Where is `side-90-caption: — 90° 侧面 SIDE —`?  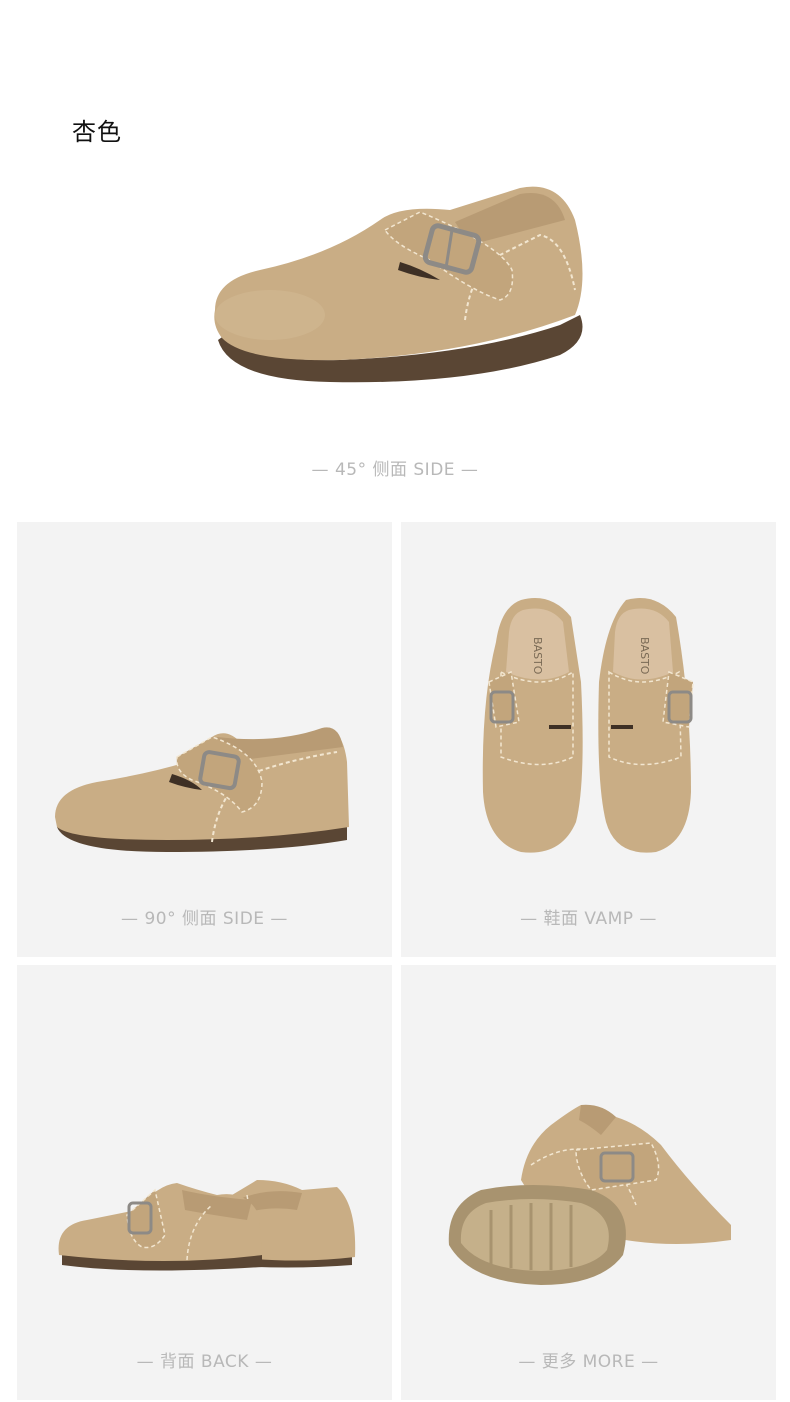 side-90-caption: — 90° 侧面 SIDE — is located at coordinates (204, 919).